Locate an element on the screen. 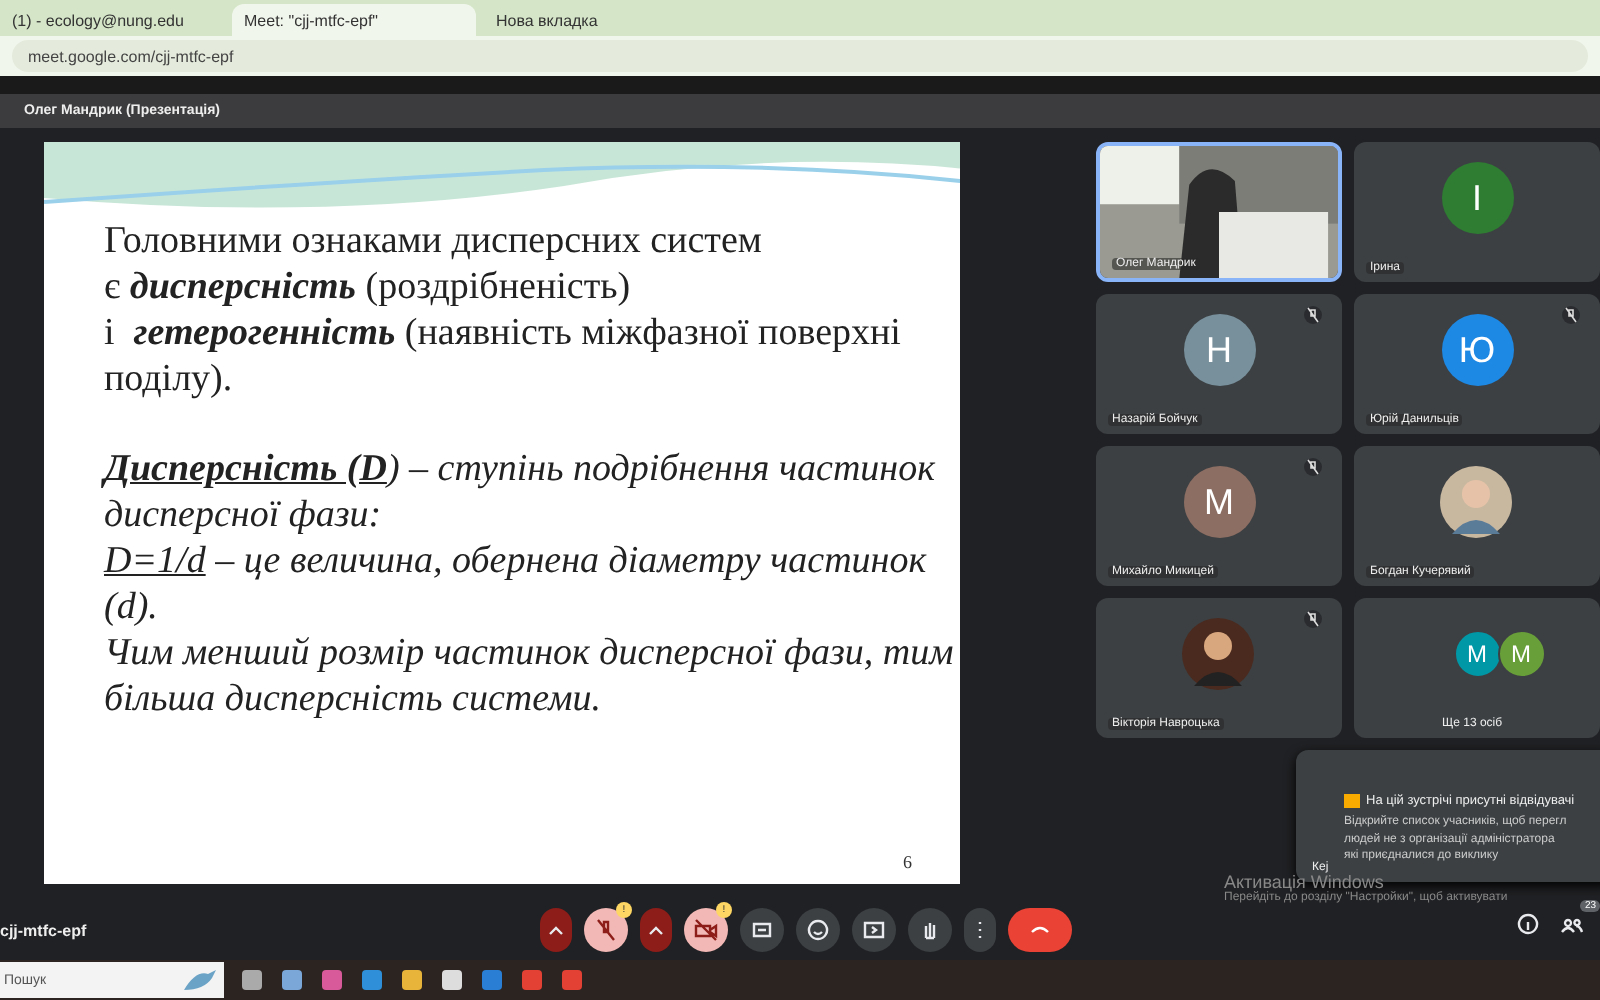  info-icon is located at coordinates (1528, 924).